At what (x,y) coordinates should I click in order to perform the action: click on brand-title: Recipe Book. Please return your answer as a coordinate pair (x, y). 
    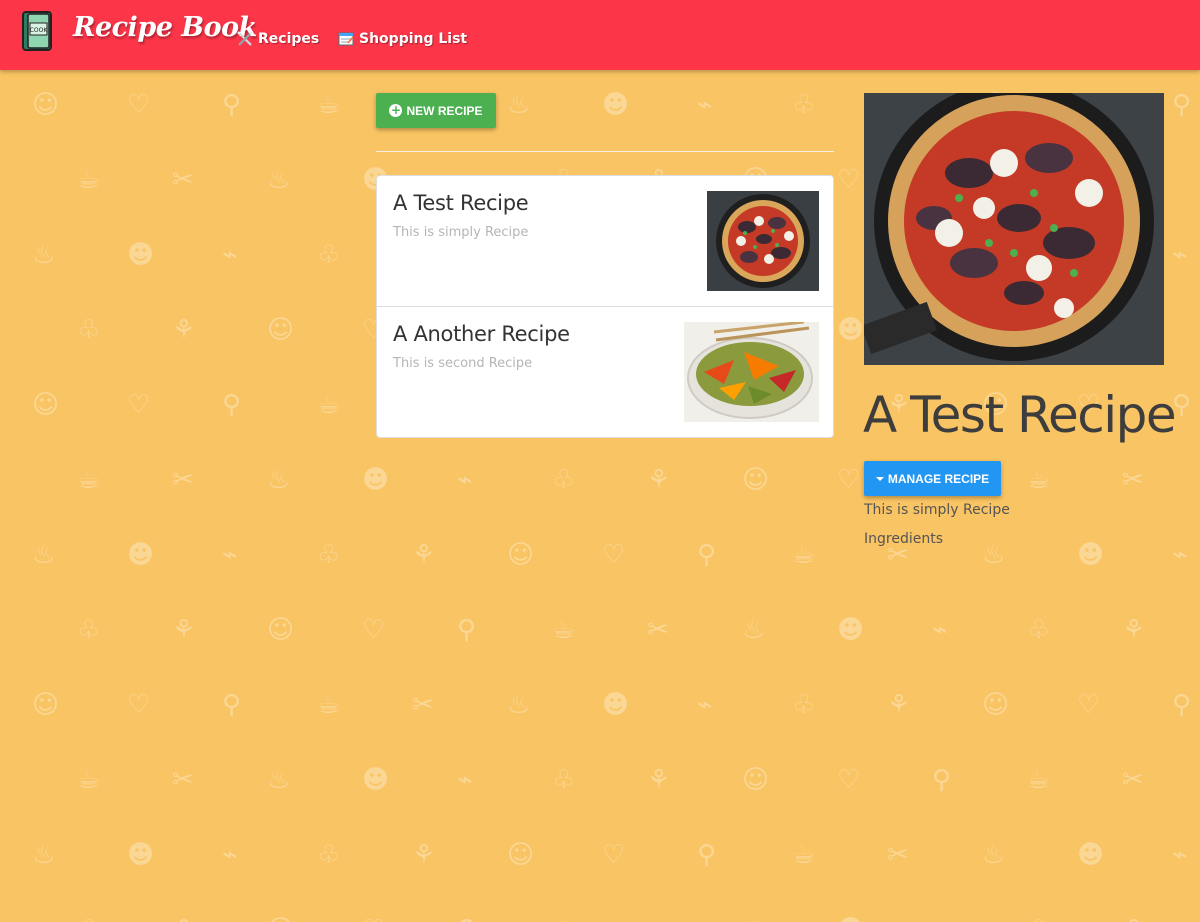
    Looking at the image, I should click on (165, 27).